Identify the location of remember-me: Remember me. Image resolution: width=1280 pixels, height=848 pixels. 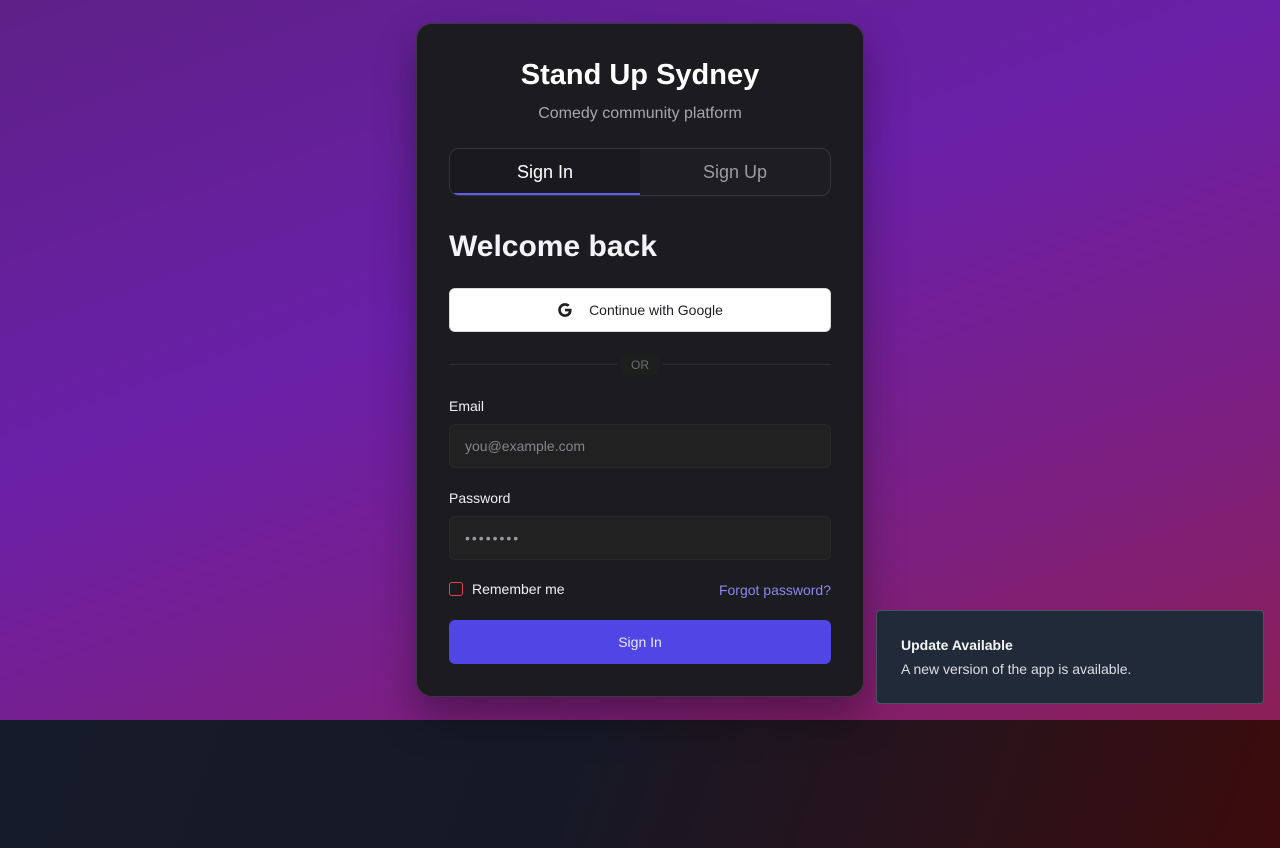
(507, 589).